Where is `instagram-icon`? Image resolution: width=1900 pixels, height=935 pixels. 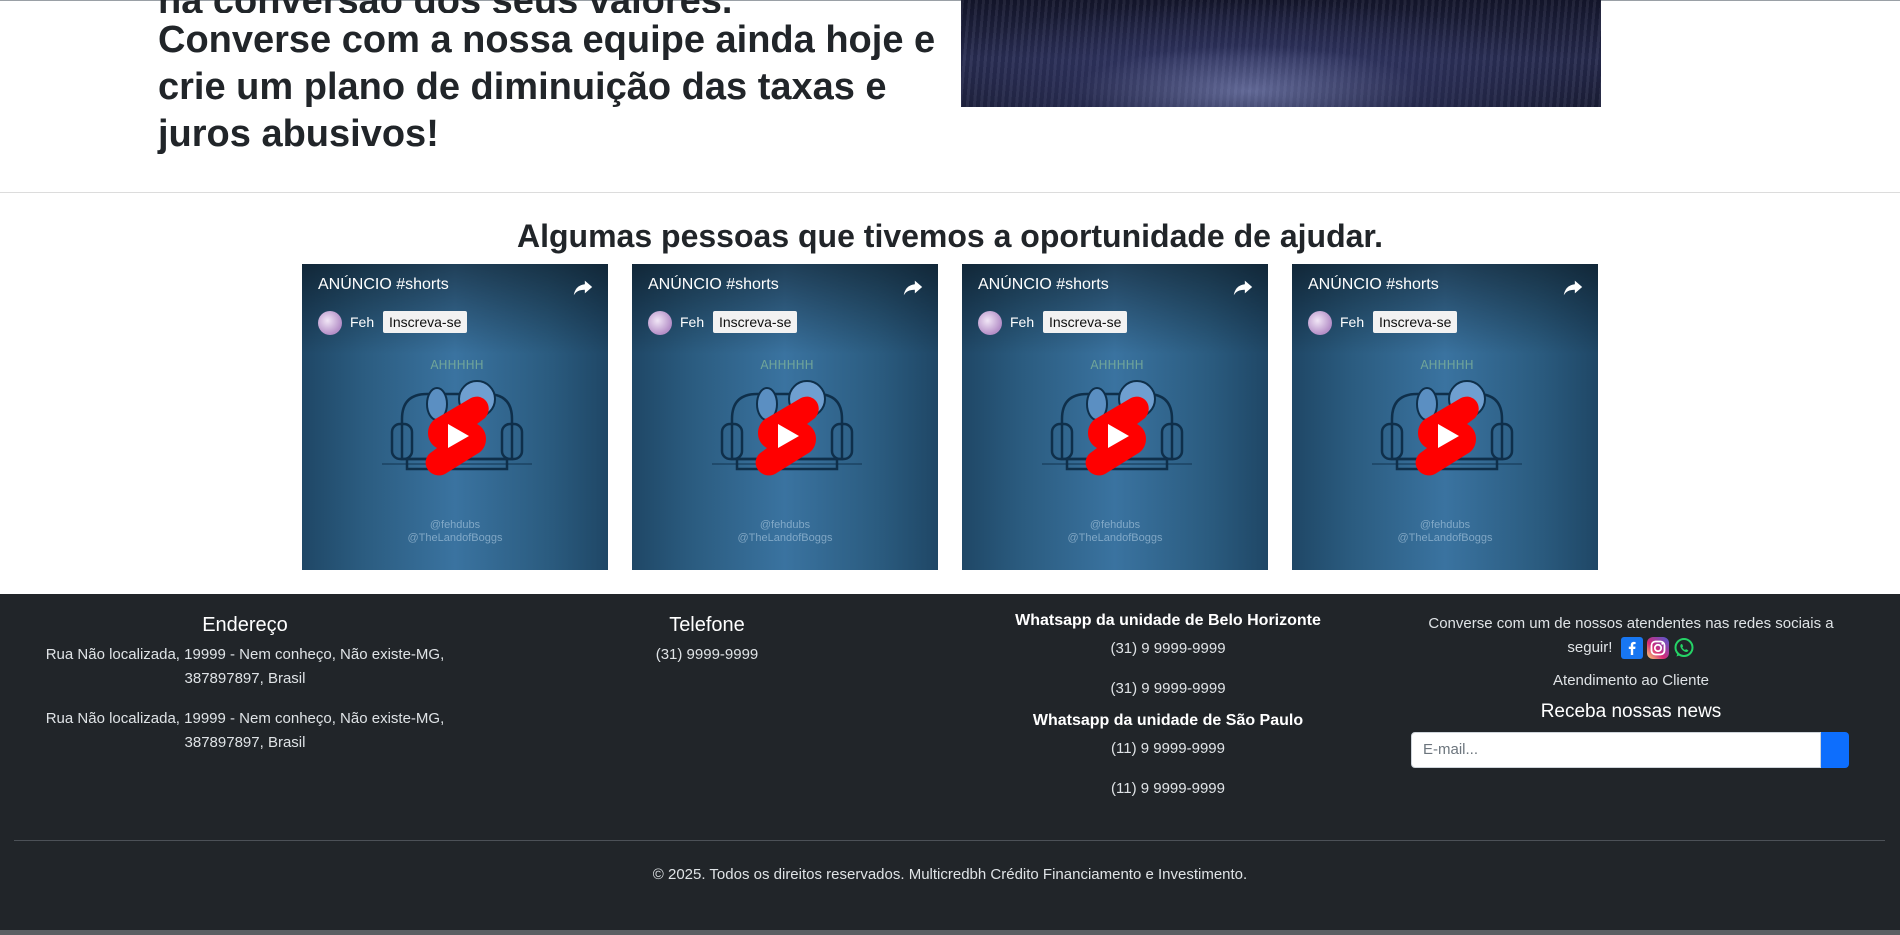 instagram-icon is located at coordinates (1657, 648).